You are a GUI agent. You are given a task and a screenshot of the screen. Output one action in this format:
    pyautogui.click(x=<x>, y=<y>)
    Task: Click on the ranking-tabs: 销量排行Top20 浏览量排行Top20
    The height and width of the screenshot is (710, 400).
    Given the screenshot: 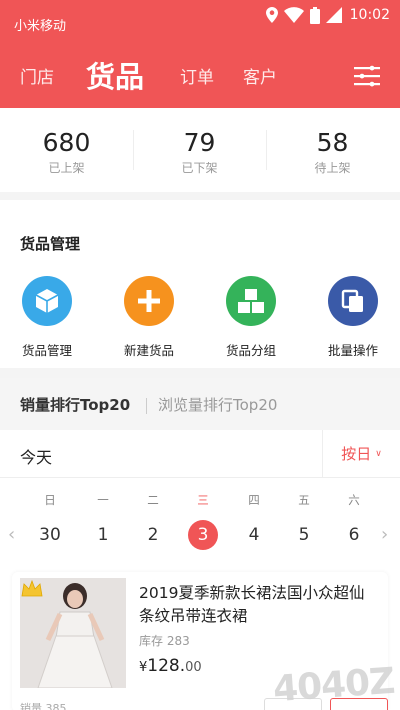 What is the action you would take?
    pyautogui.click(x=200, y=404)
    